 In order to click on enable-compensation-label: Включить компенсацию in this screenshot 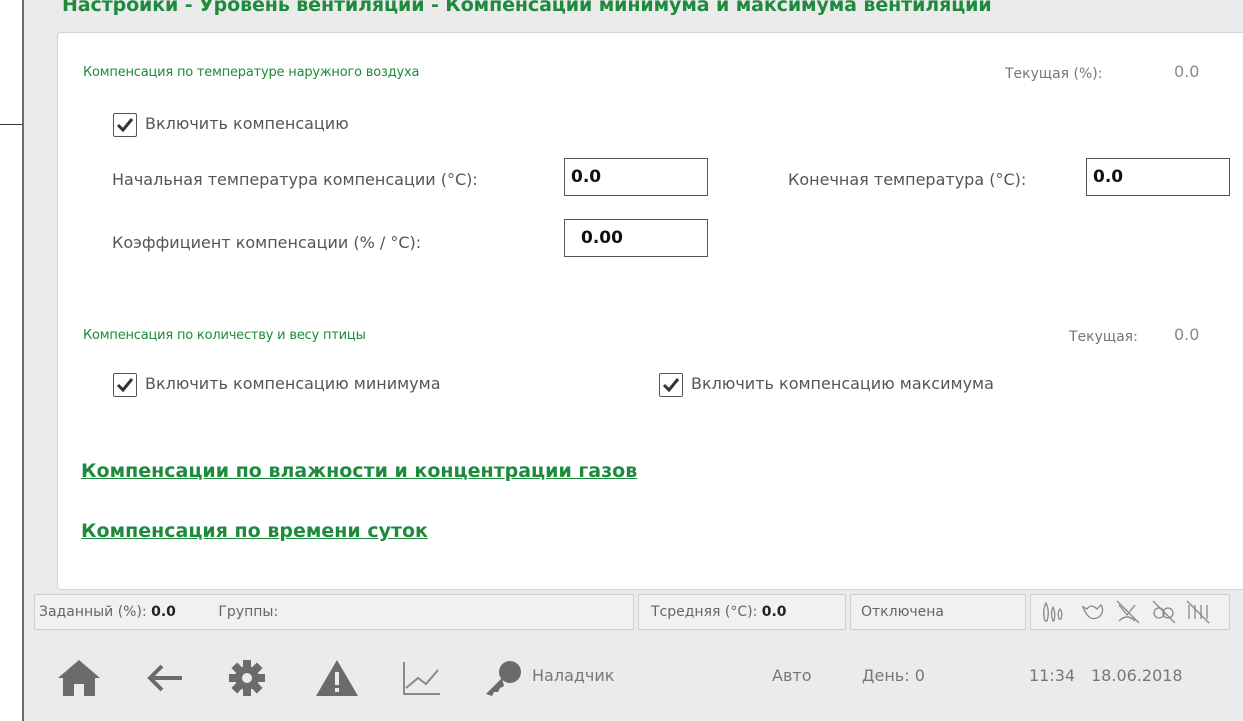, I will do `click(247, 123)`.